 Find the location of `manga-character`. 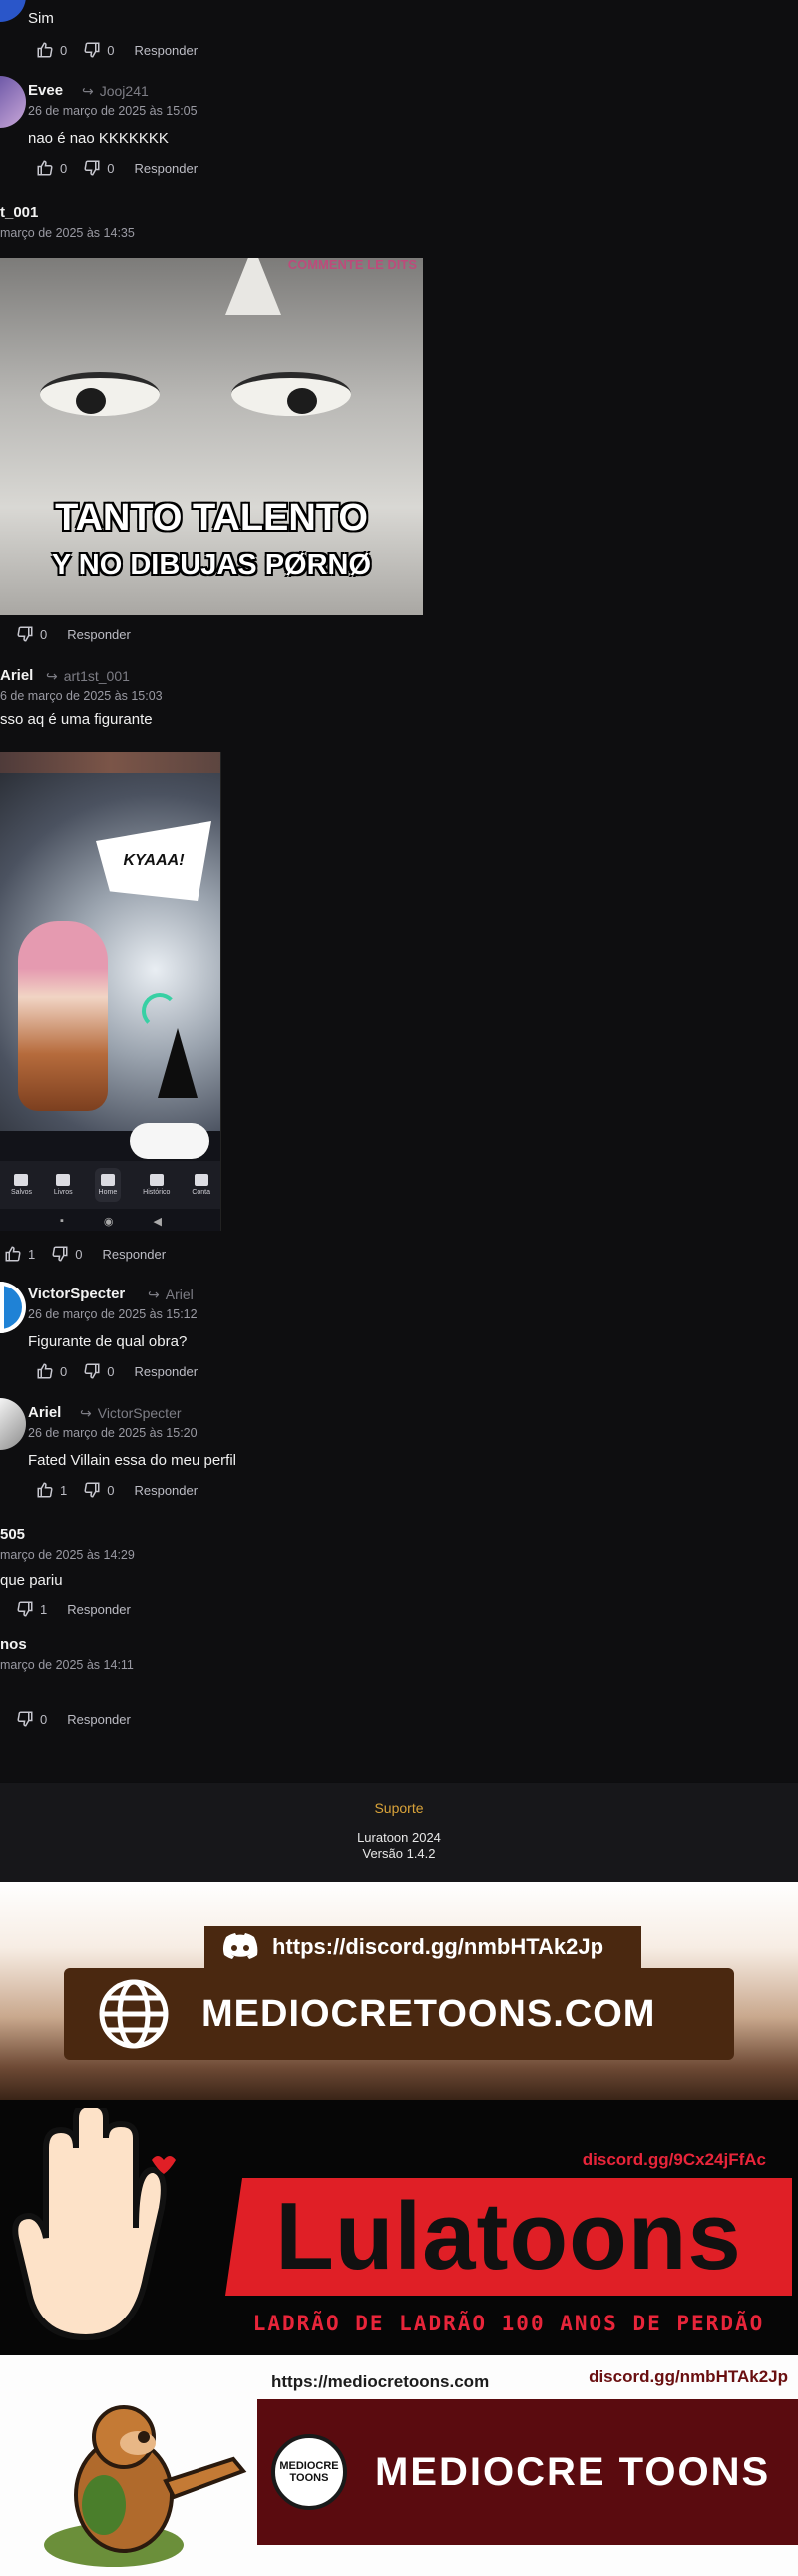

manga-character is located at coordinates (63, 1016).